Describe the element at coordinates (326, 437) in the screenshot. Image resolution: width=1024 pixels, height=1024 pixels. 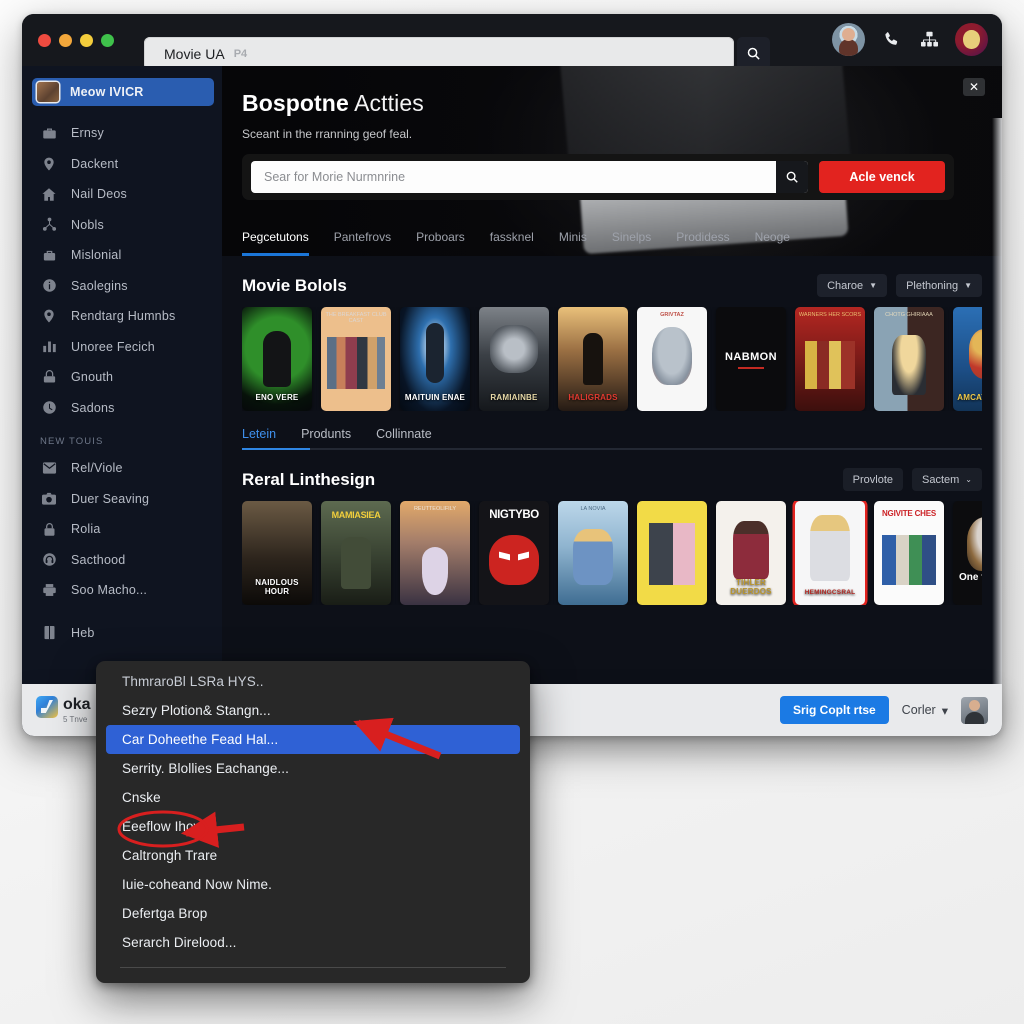
I see `tab-produnts: Produnts` at that location.